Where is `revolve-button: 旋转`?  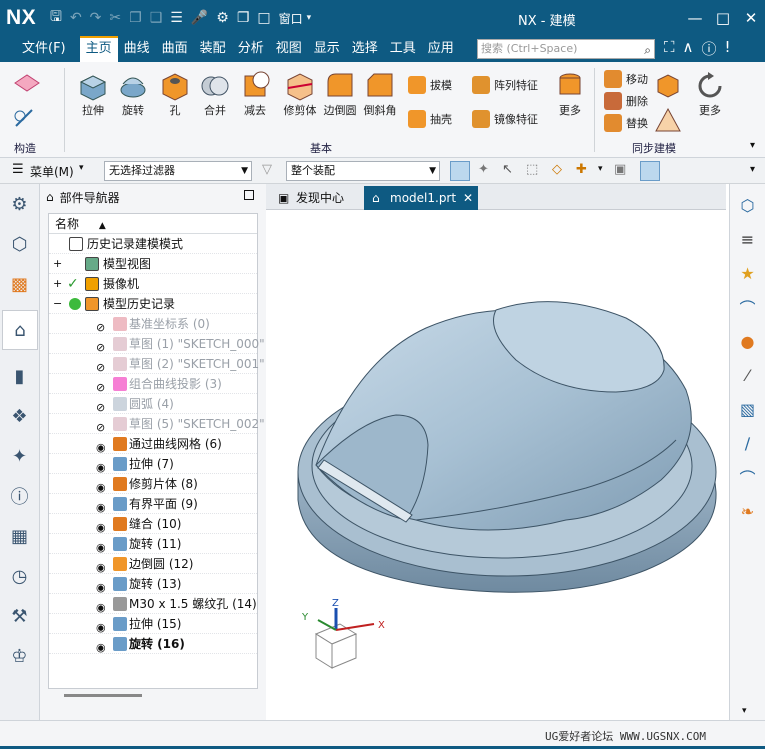
revolve-button: 旋转 is located at coordinates (133, 94).